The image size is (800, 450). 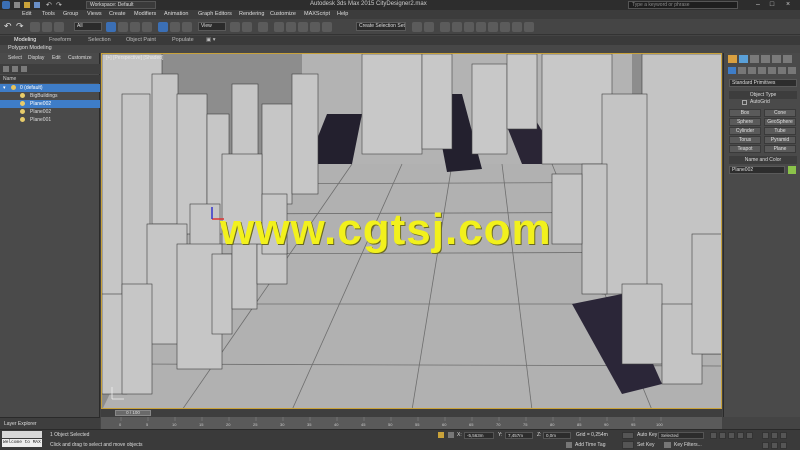 What do you see at coordinates (681, 435) in the screenshot?
I see `key-mode-dropdown: Selected` at bounding box center [681, 435].